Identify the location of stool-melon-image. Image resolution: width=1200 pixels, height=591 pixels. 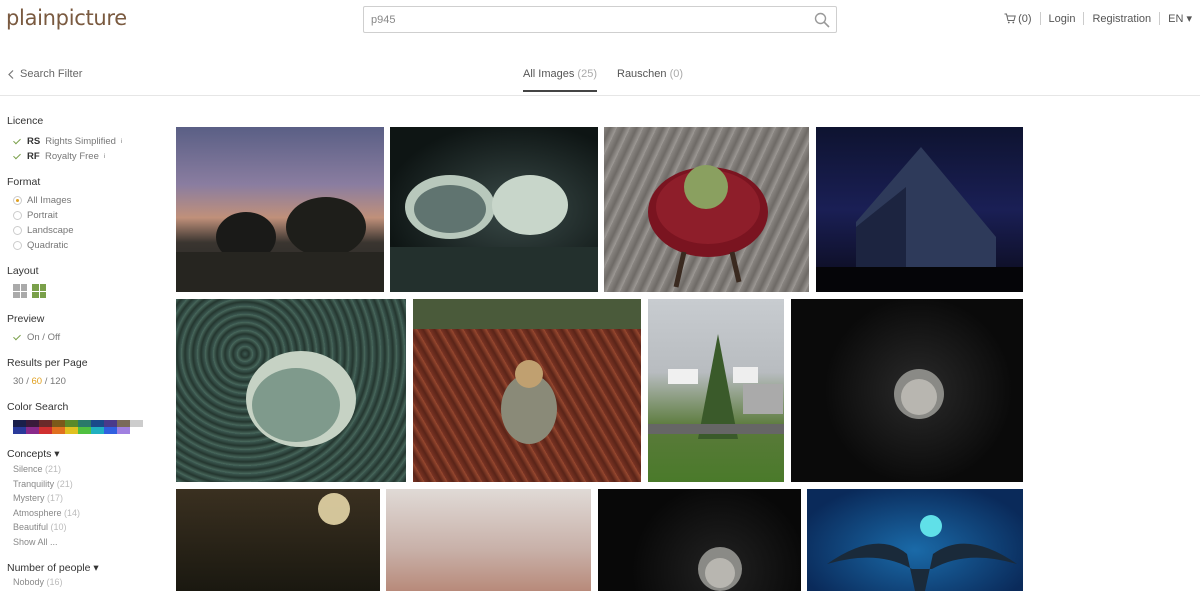
(708, 226).